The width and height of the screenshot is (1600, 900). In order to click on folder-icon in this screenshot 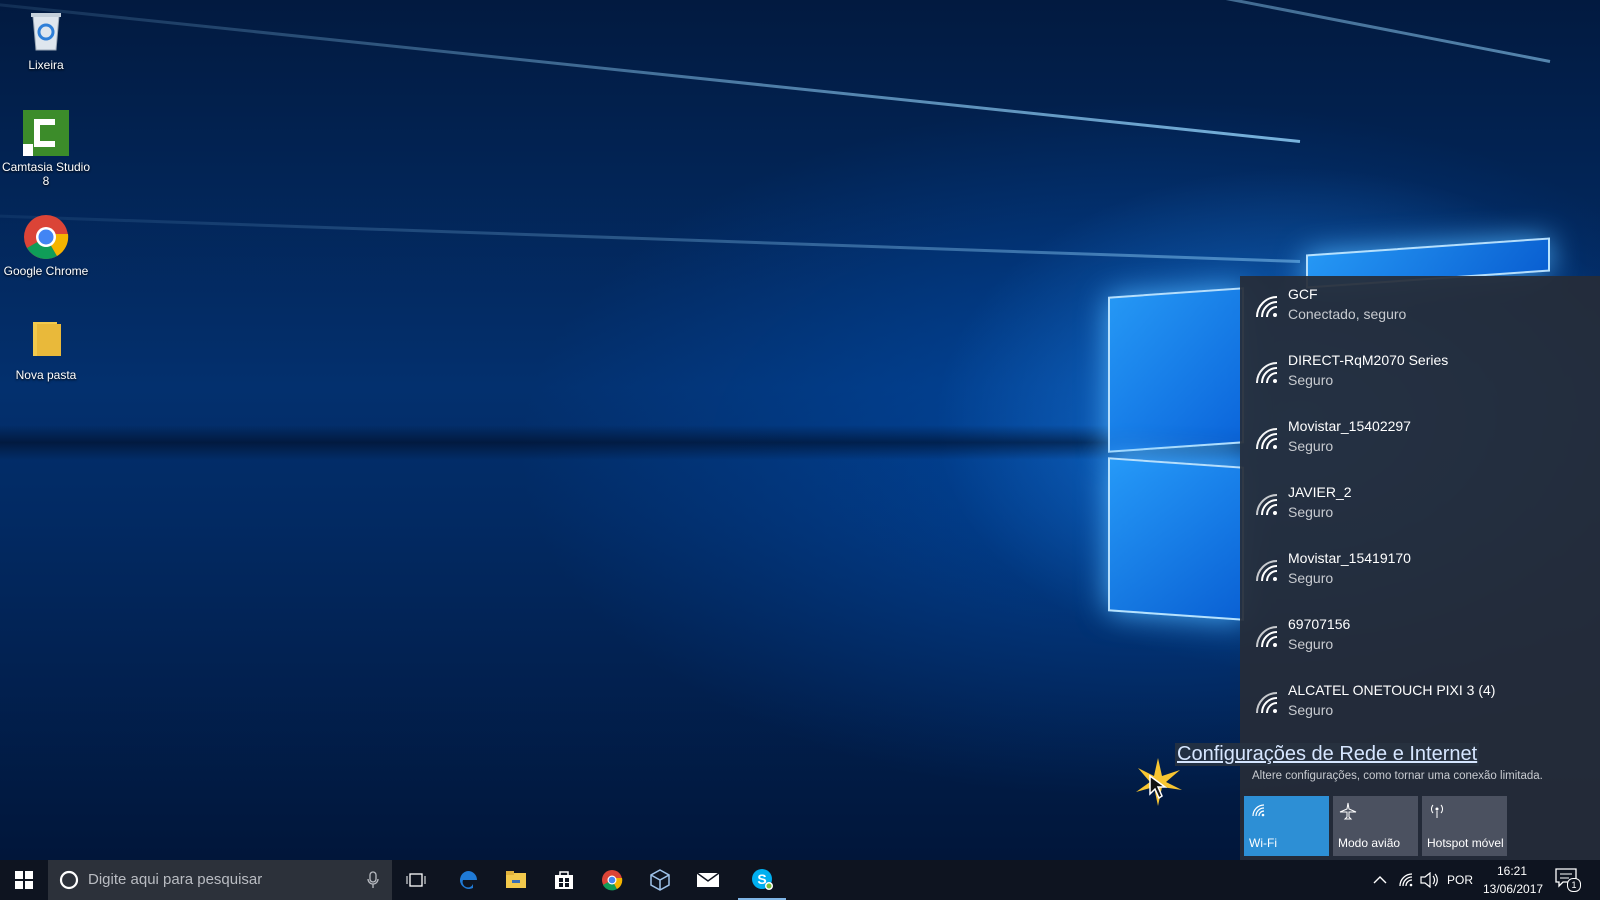, I will do `click(46, 341)`.